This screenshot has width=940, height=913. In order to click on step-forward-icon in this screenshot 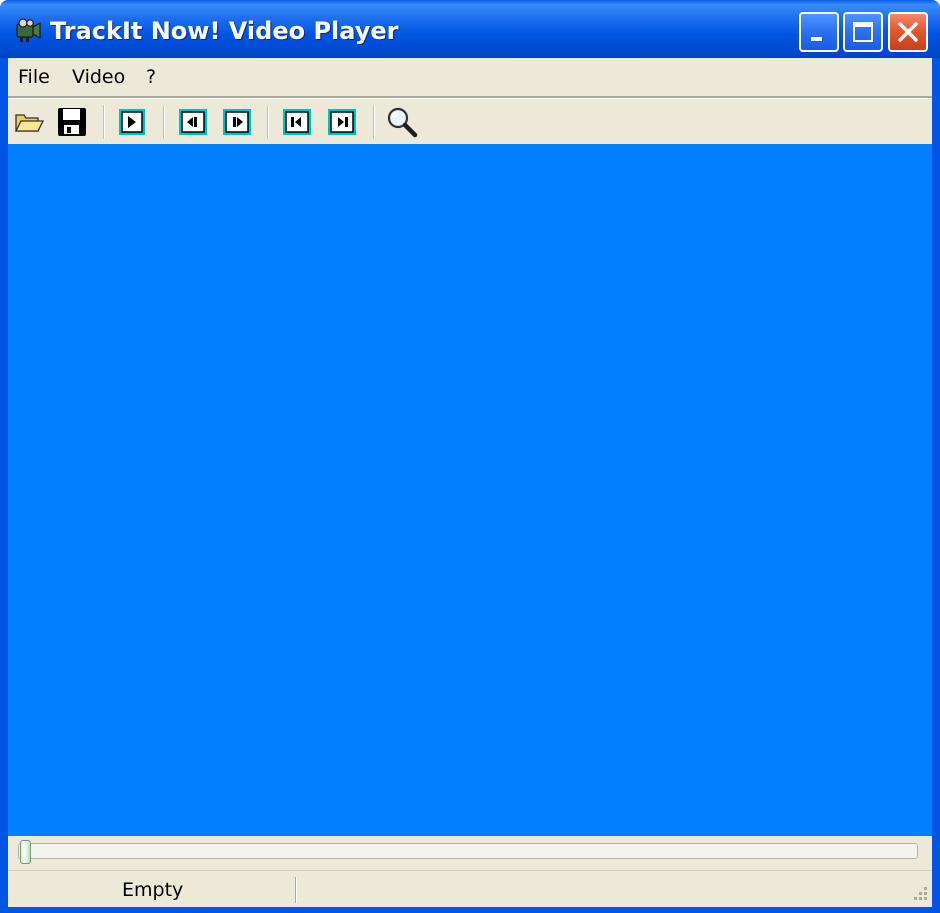, I will do `click(237, 122)`.